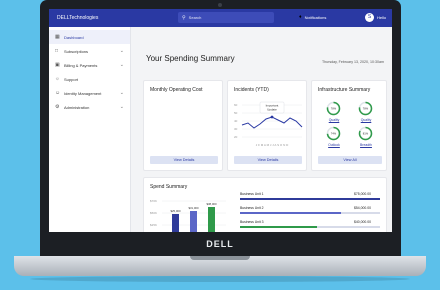 The height and width of the screenshot is (290, 440). I want to click on ring-chart: 81%, so click(365, 133).